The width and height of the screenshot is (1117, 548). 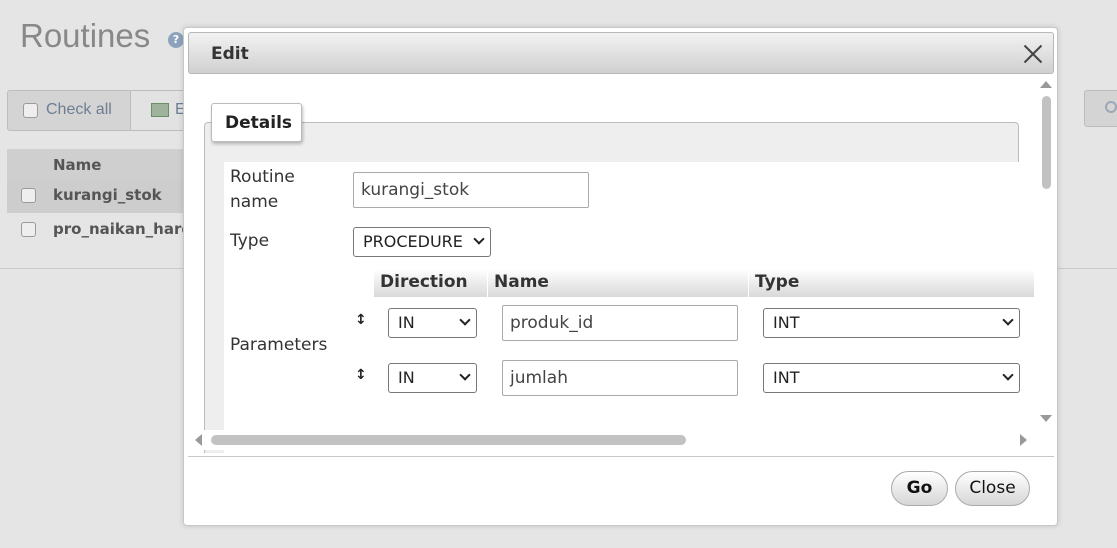 What do you see at coordinates (123, 229) in the screenshot?
I see `routine-name: pro_naikan_harg` at bounding box center [123, 229].